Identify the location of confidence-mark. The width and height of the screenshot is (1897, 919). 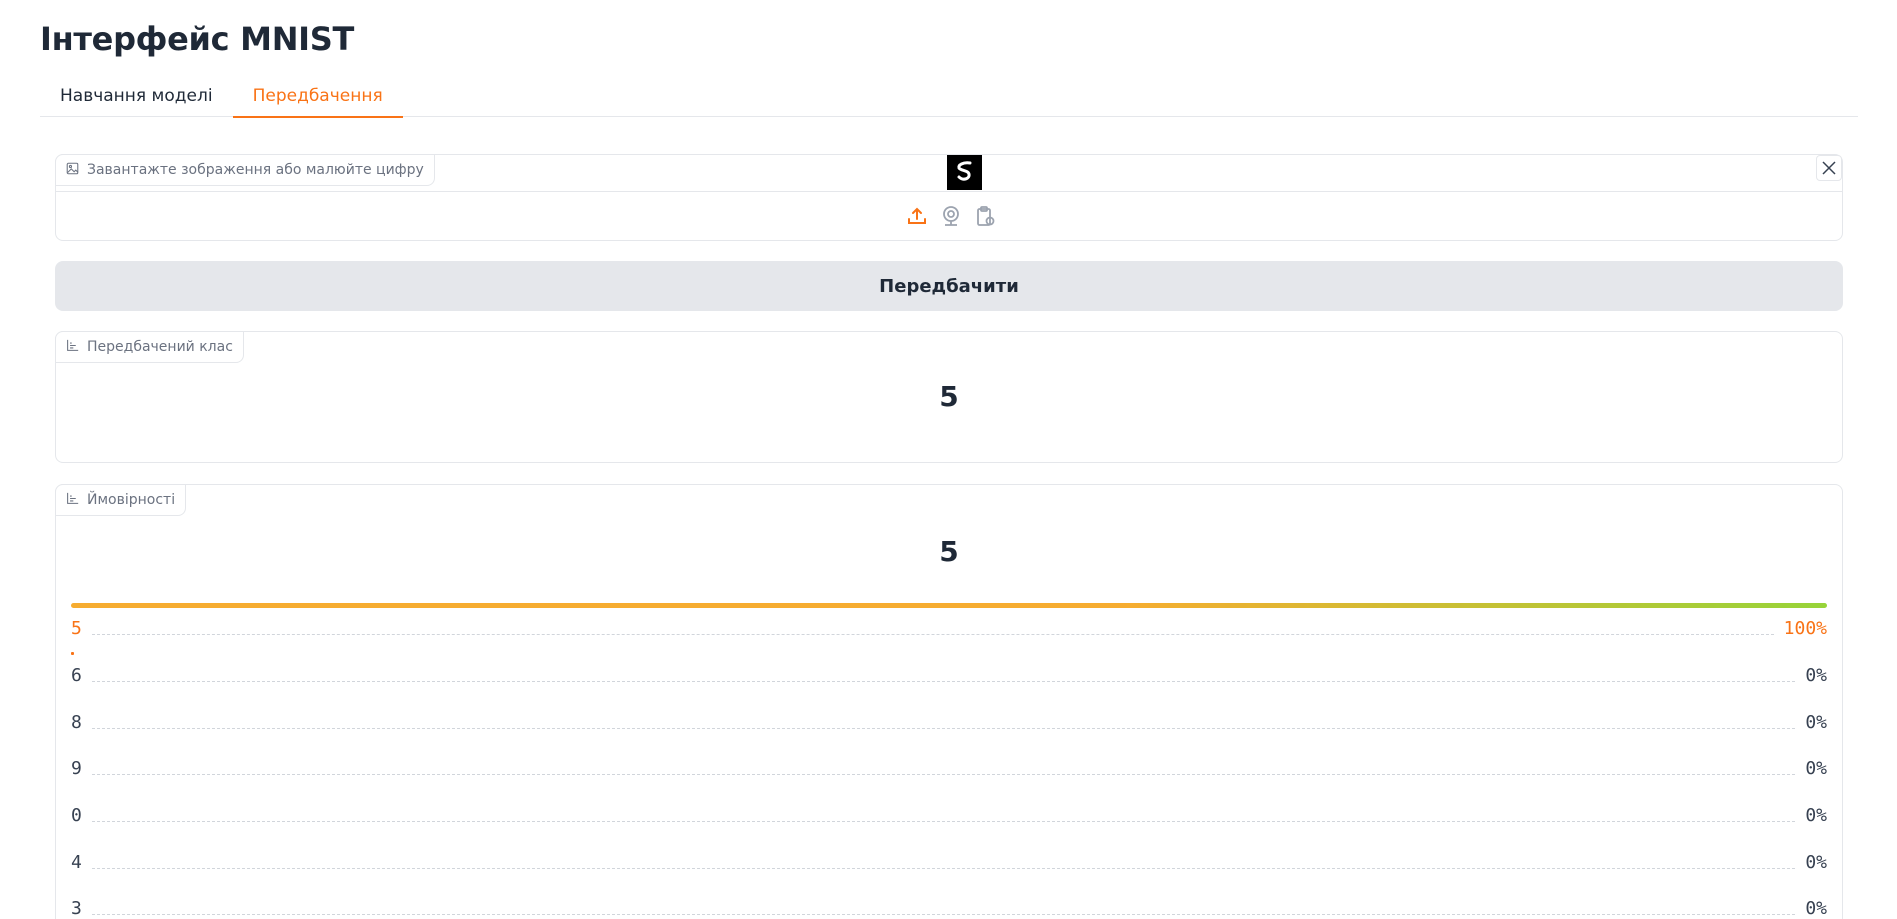
(72, 653).